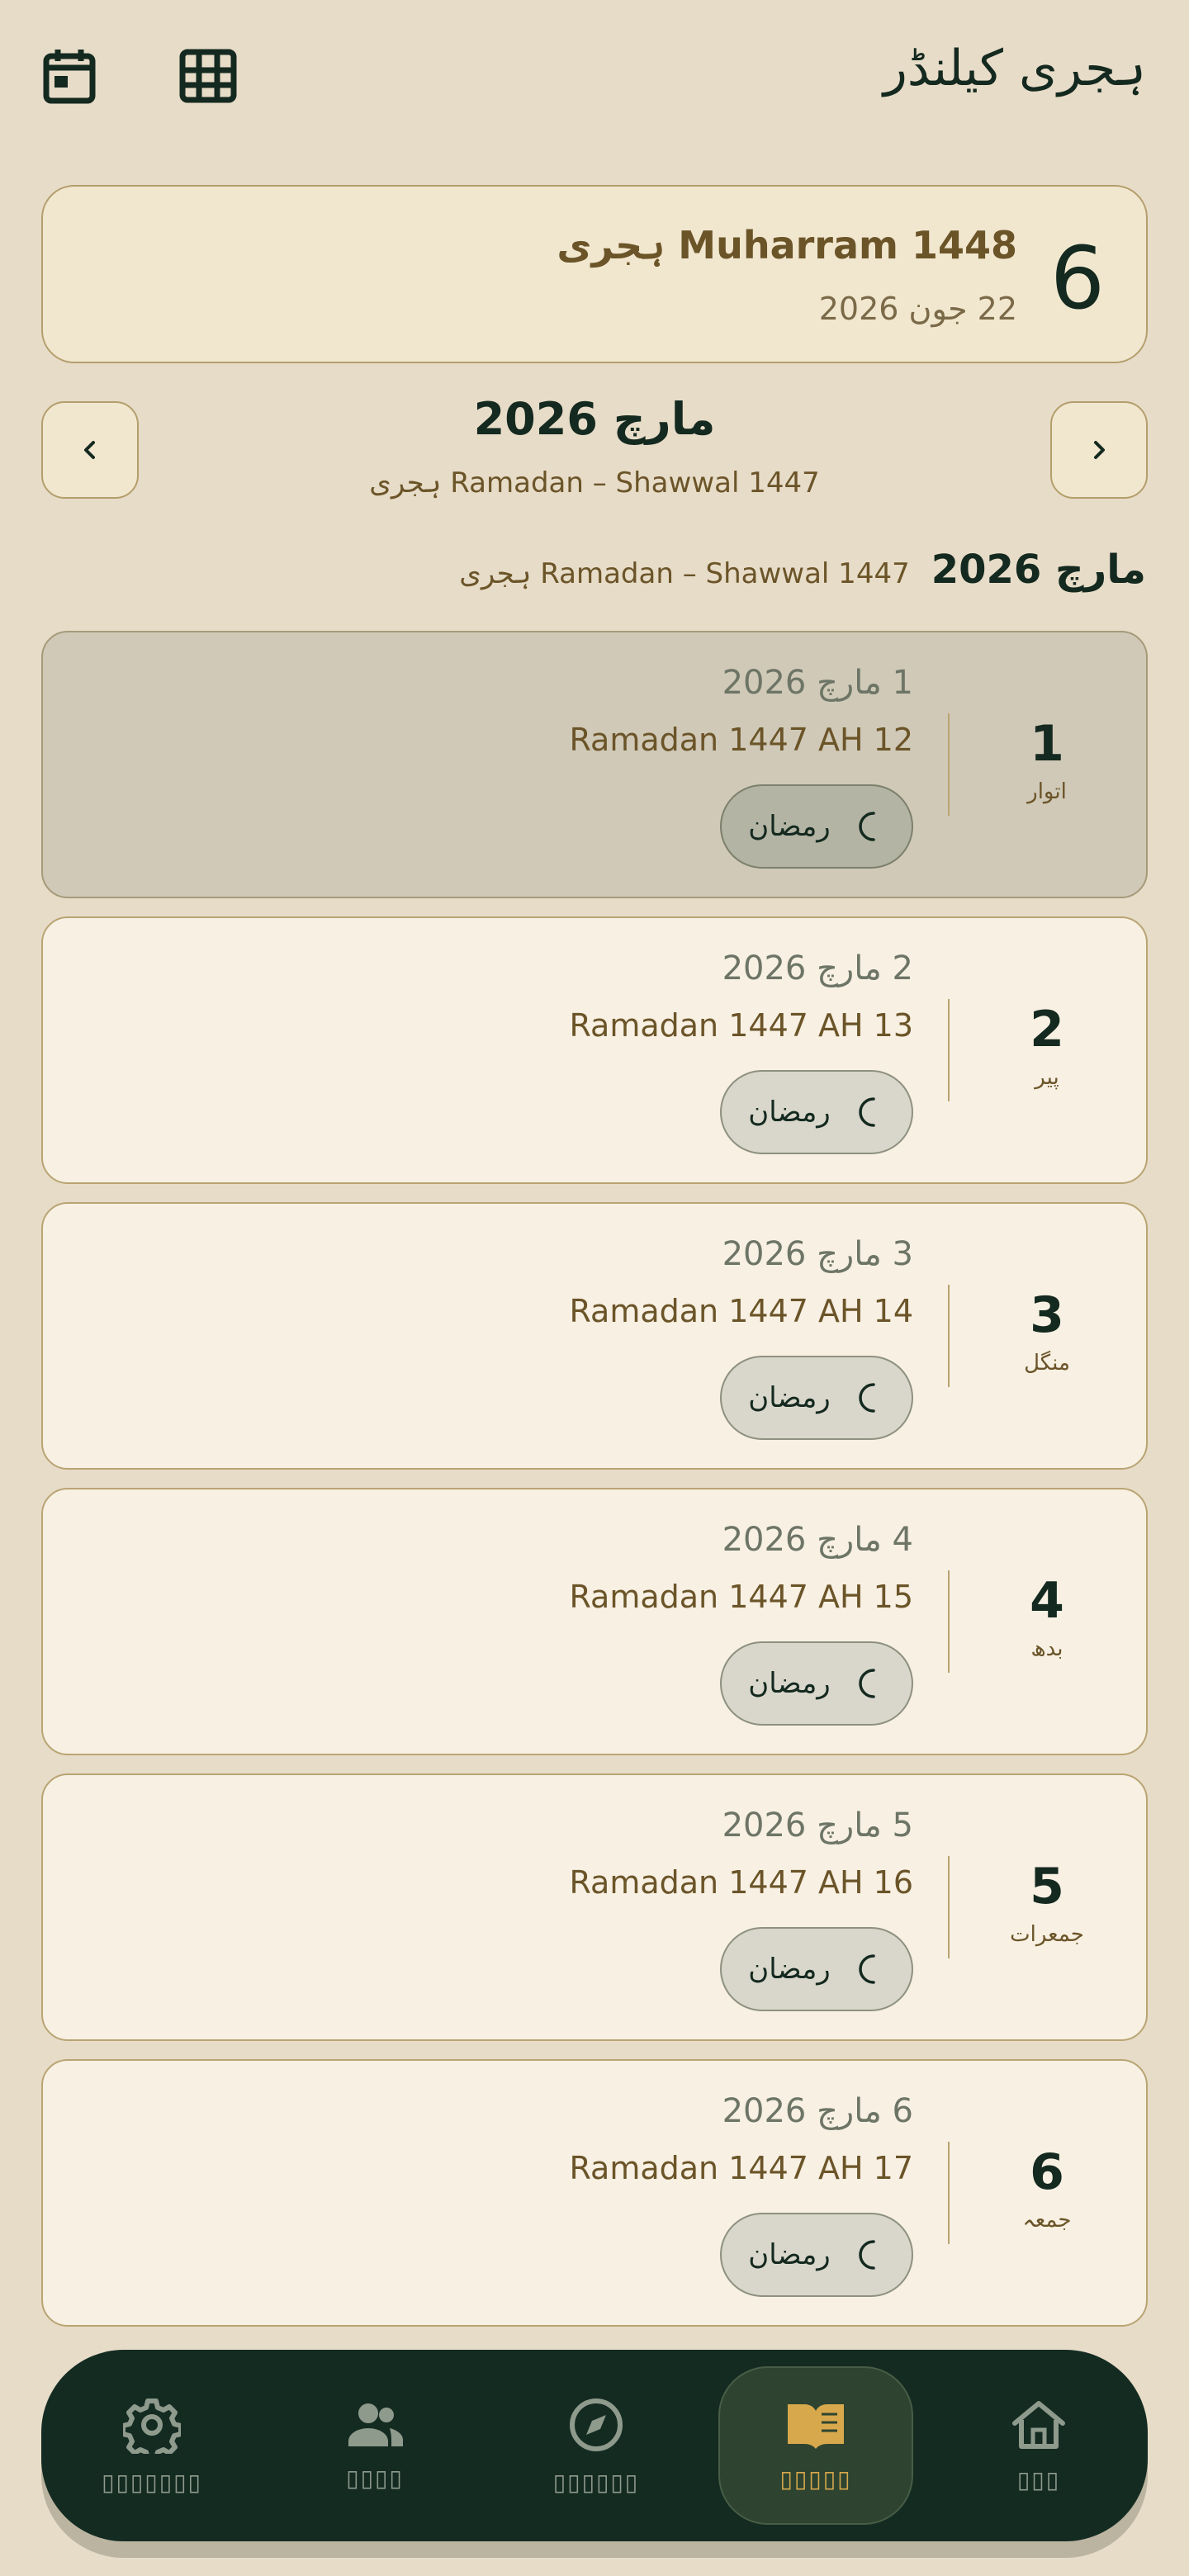 The width and height of the screenshot is (1189, 2576). I want to click on chevron-right-icon, so click(1099, 450).